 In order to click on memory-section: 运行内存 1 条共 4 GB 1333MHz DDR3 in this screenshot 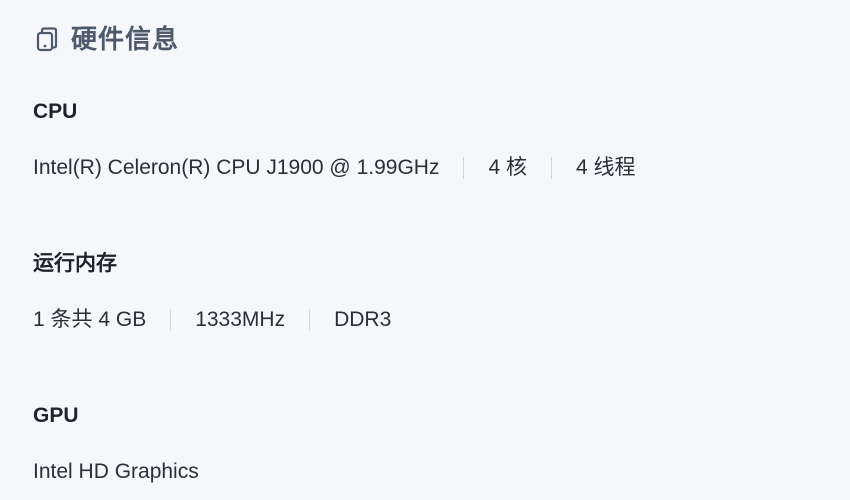, I will do `click(212, 292)`.